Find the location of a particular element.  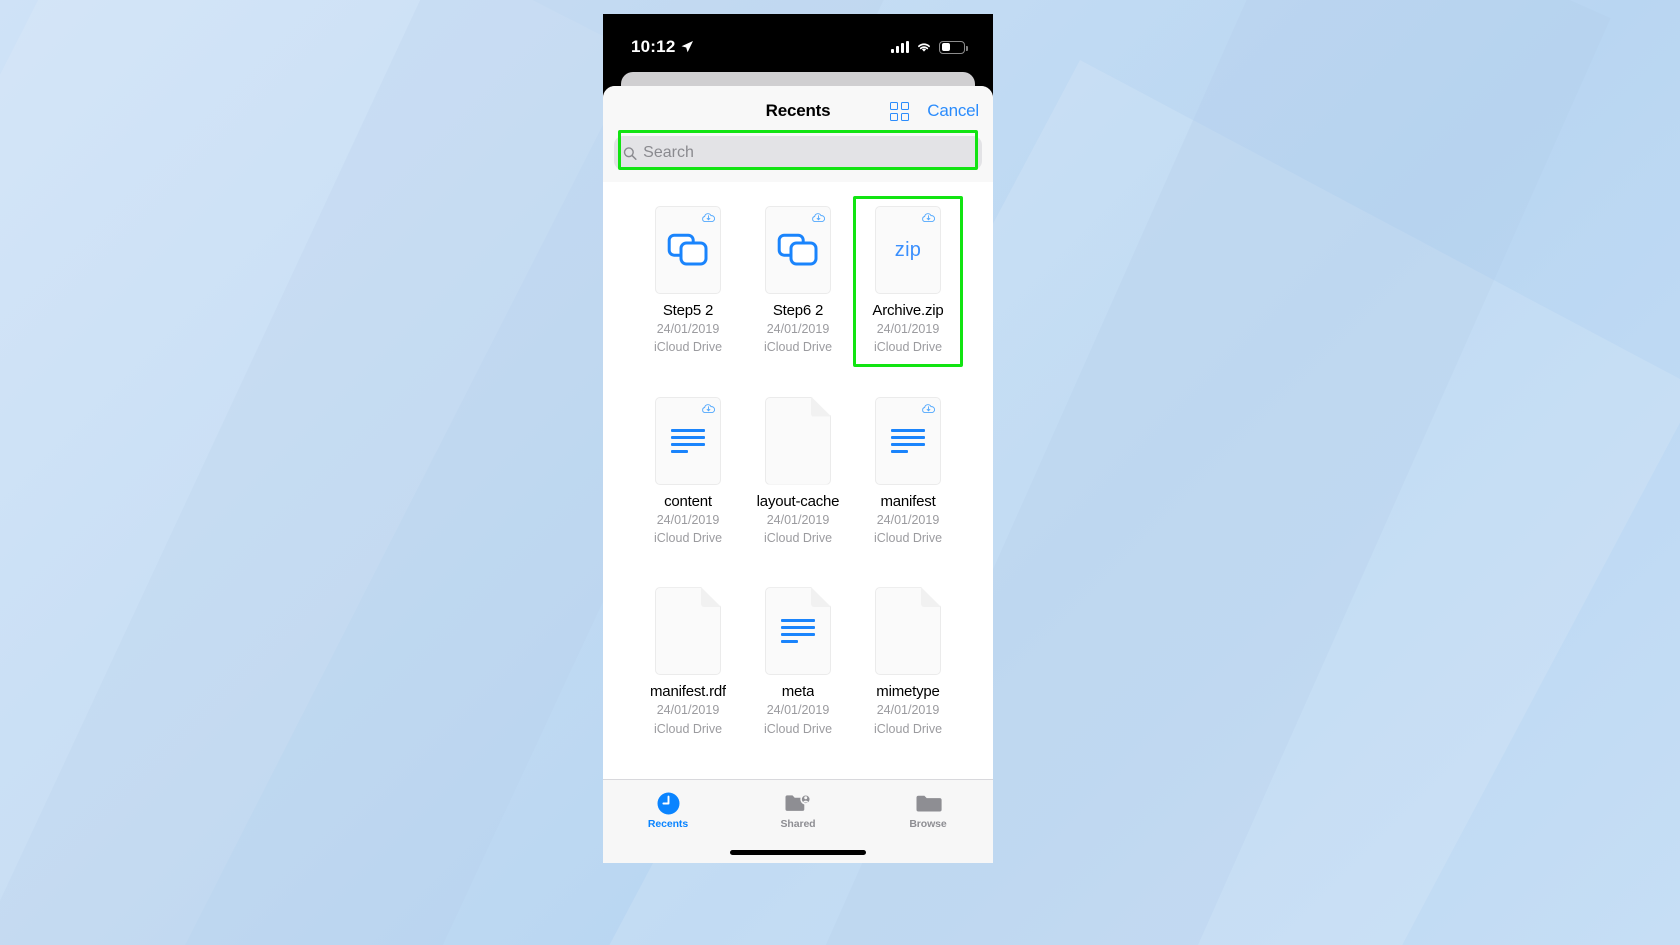

navigation-bar: Recents Cancel is located at coordinates (798, 111).